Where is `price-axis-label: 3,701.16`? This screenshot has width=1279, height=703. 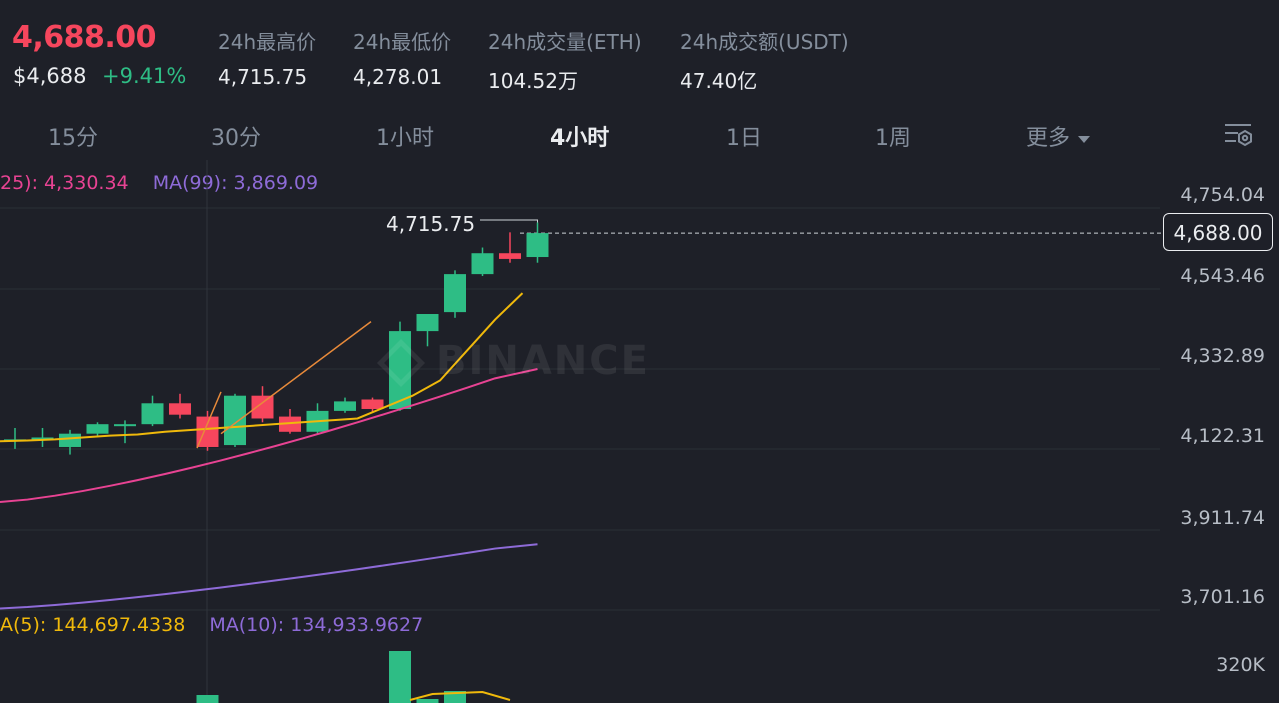 price-axis-label: 3,701.16 is located at coordinates (1222, 597).